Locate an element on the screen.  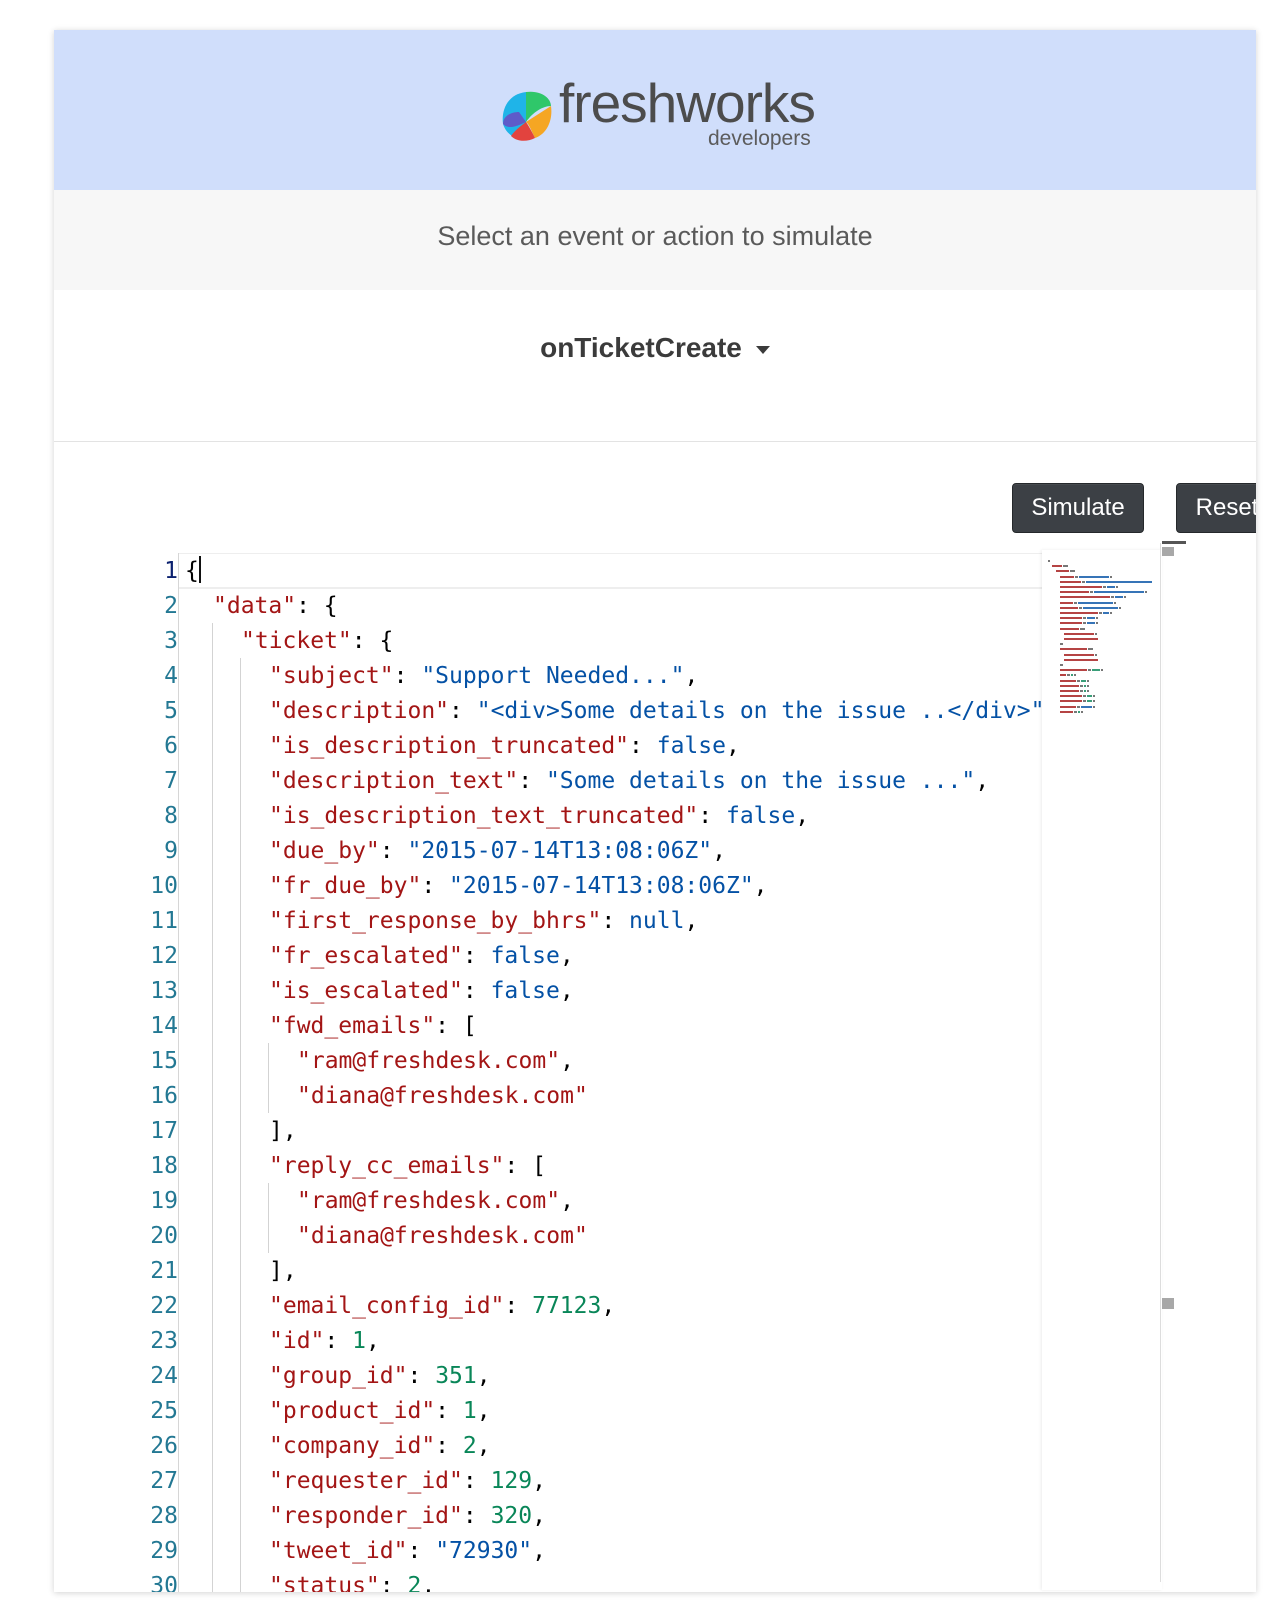
line-number: 6 is located at coordinates (171, 746).